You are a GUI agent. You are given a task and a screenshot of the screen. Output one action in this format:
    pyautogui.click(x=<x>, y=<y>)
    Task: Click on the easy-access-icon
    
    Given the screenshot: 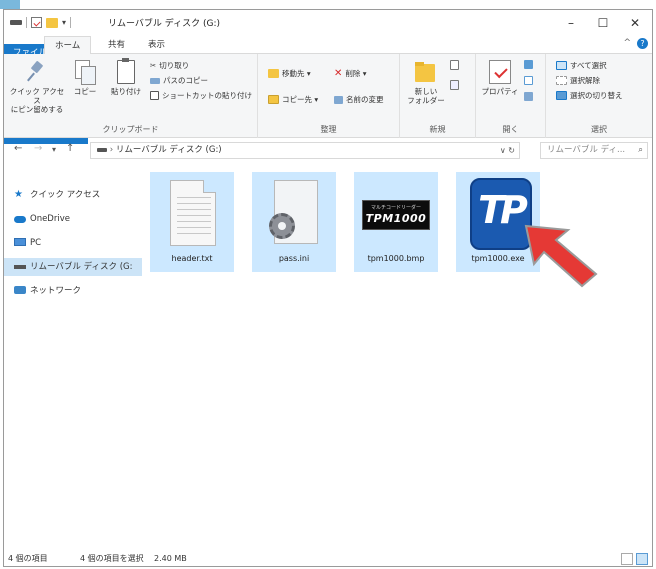 What is the action you would take?
    pyautogui.click(x=454, y=85)
    